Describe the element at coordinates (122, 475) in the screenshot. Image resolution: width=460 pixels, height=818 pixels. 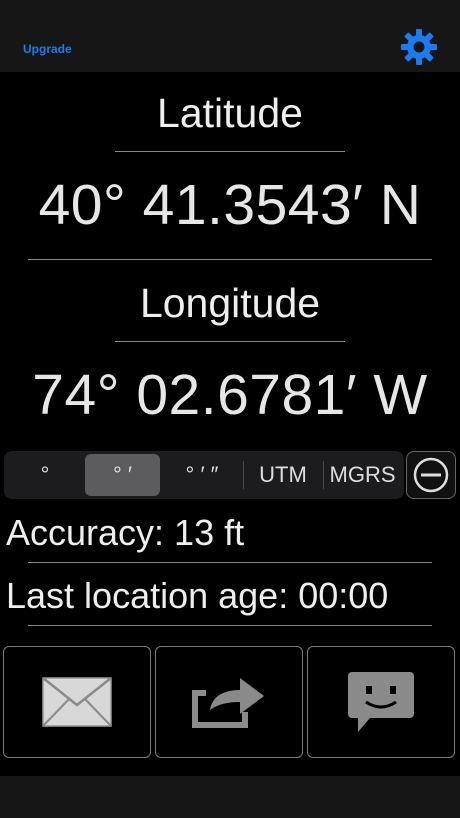
I see `format-degrees-minutes-option: ° ′` at that location.